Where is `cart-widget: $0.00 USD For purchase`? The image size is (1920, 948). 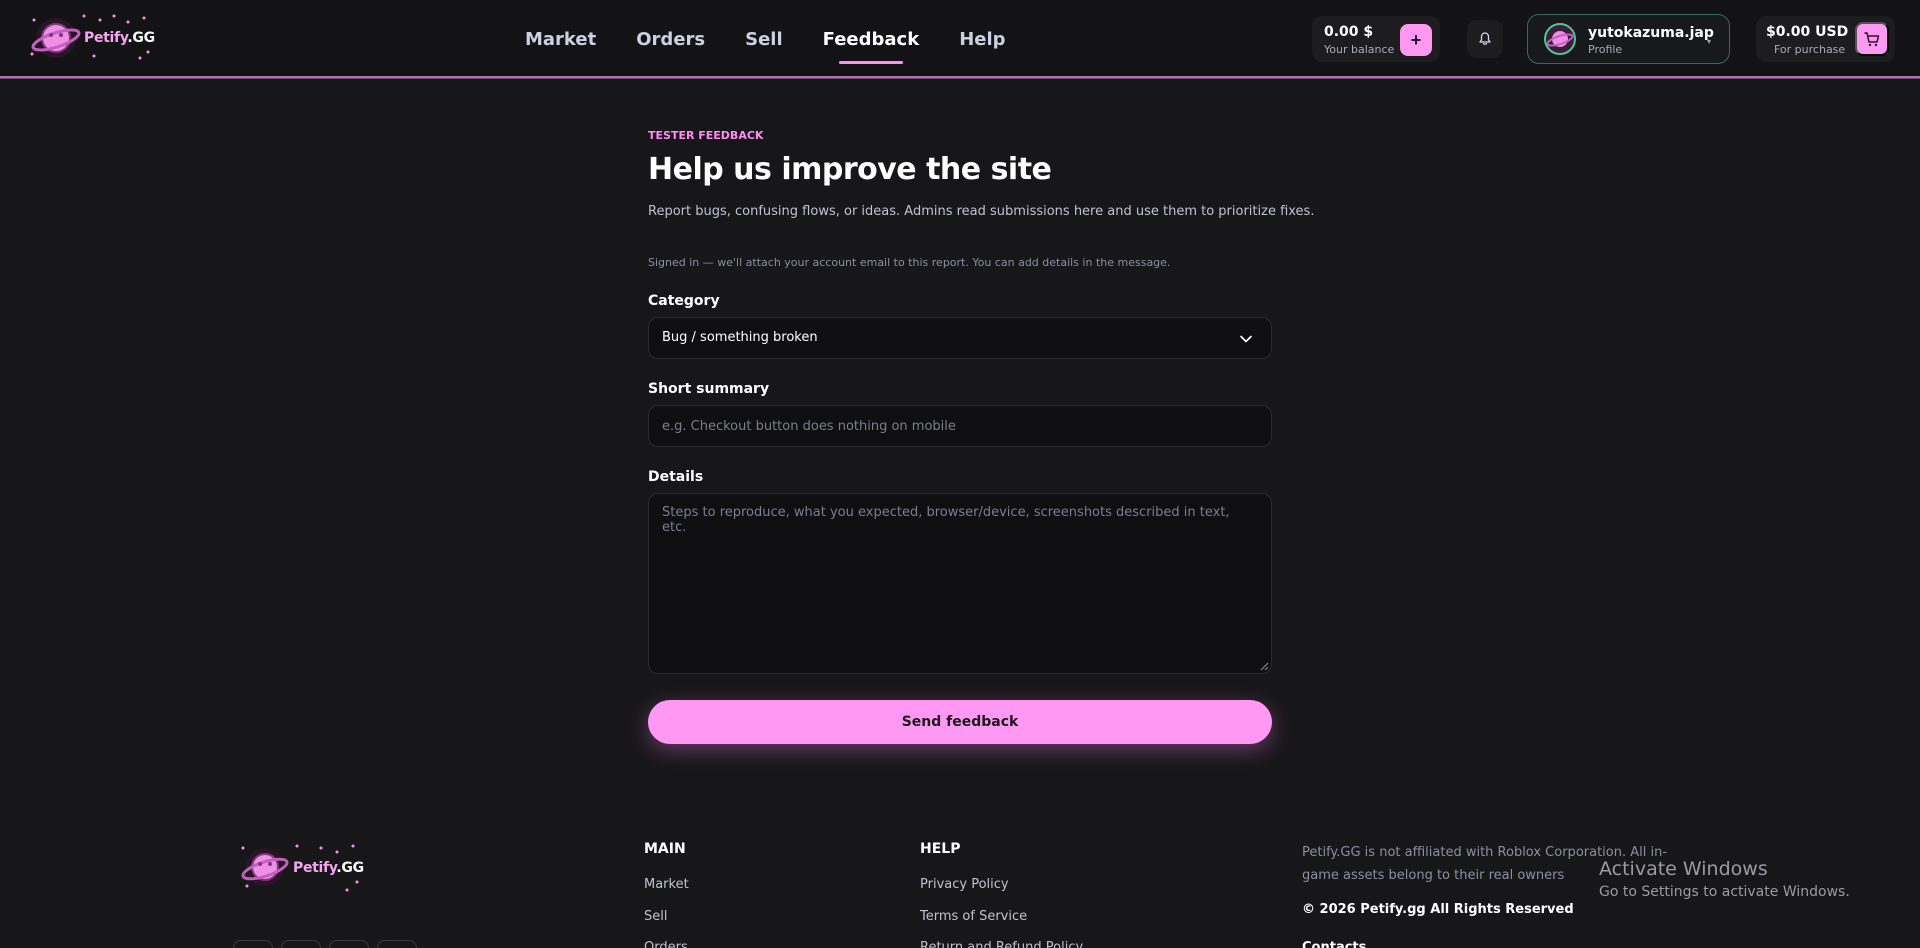 cart-widget: $0.00 USD For purchase is located at coordinates (1825, 39).